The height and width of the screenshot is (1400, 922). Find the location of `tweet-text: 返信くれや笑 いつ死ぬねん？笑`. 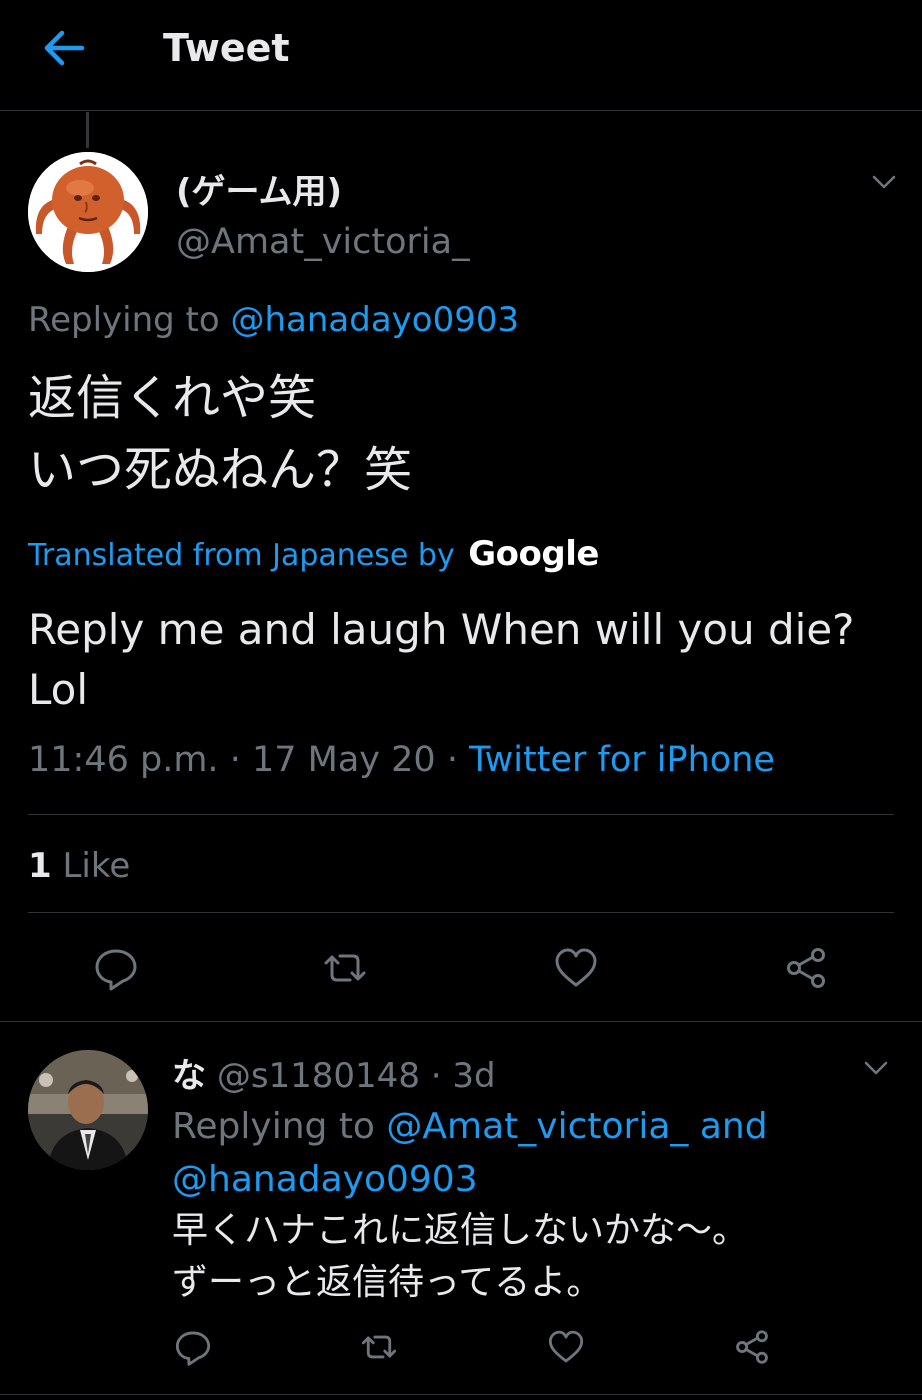

tweet-text: 返信くれや笑 いつ死ぬねん？笑 is located at coordinates (220, 434).